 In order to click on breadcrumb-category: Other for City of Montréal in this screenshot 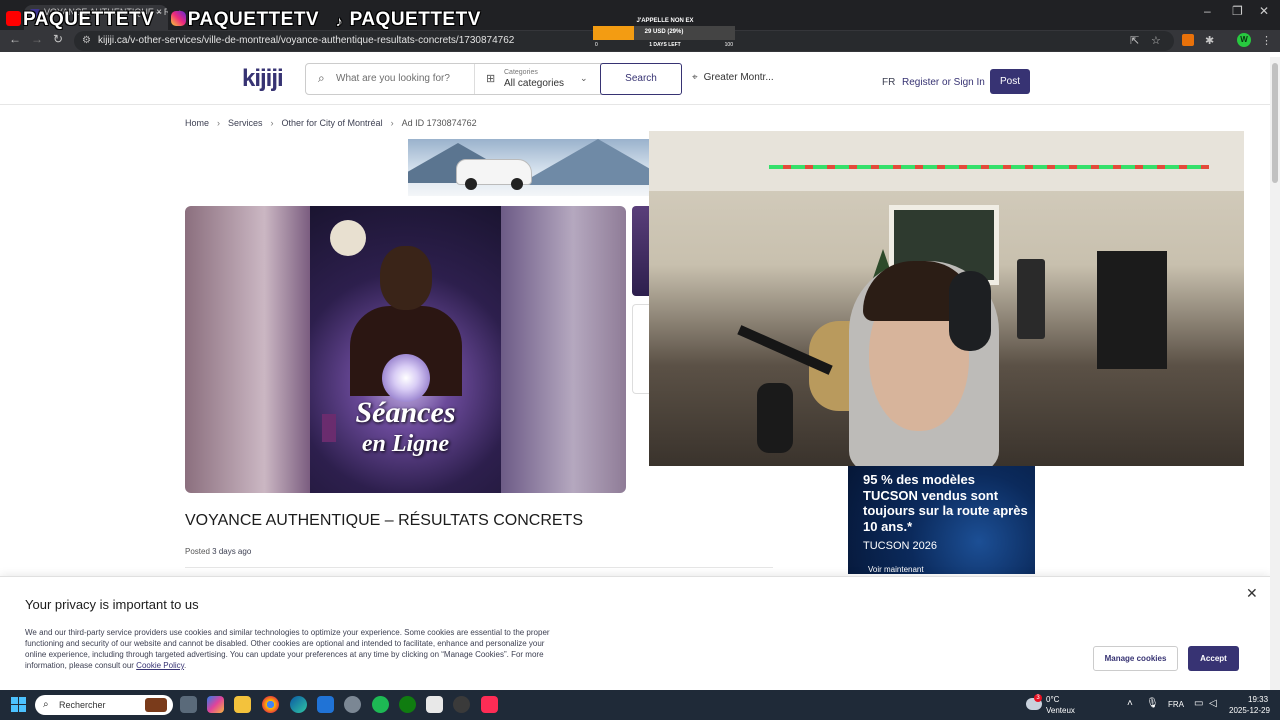, I will do `click(332, 123)`.